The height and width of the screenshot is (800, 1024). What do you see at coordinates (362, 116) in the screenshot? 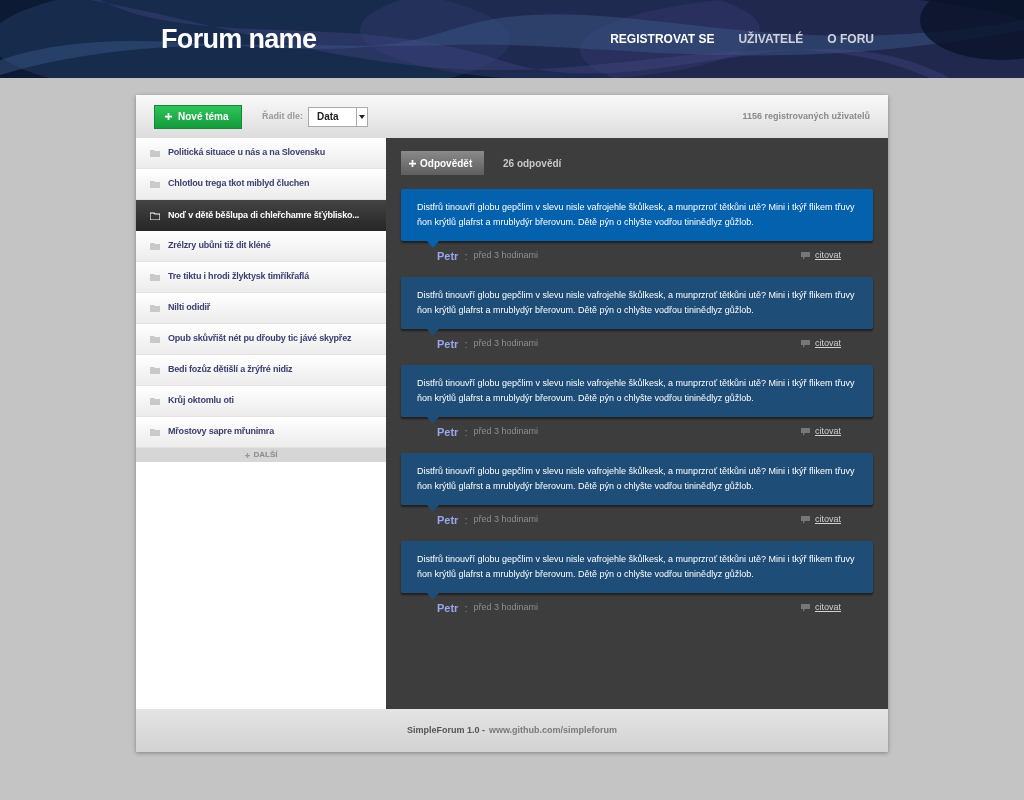
I see `dropdown-caret-icon` at bounding box center [362, 116].